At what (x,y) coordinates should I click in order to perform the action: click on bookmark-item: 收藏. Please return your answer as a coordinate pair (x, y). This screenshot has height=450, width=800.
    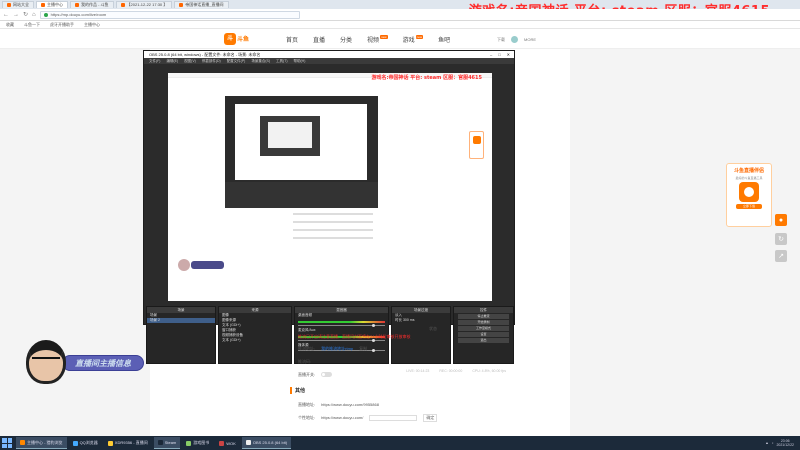
    Looking at the image, I should click on (10, 25).